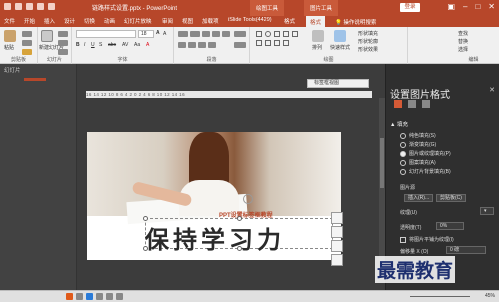  I want to click on more-options-icon, so click(337, 260).